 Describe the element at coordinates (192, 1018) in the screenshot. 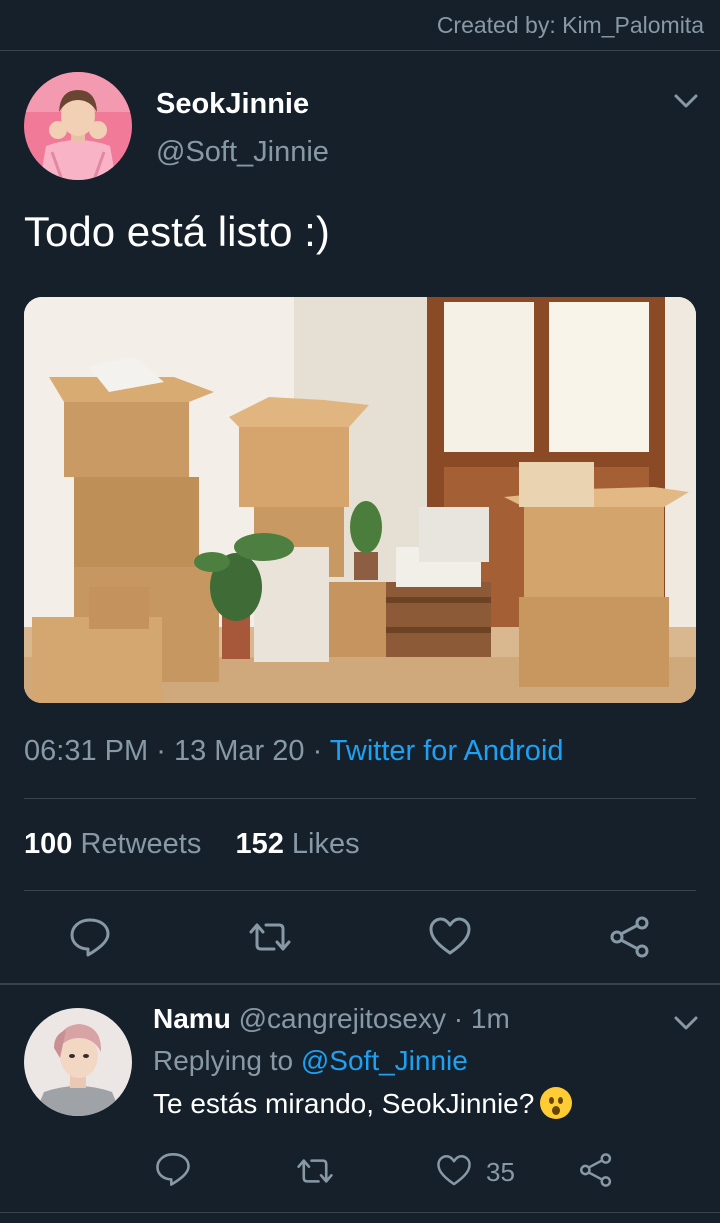

I see `reply-author-name: Namu` at that location.